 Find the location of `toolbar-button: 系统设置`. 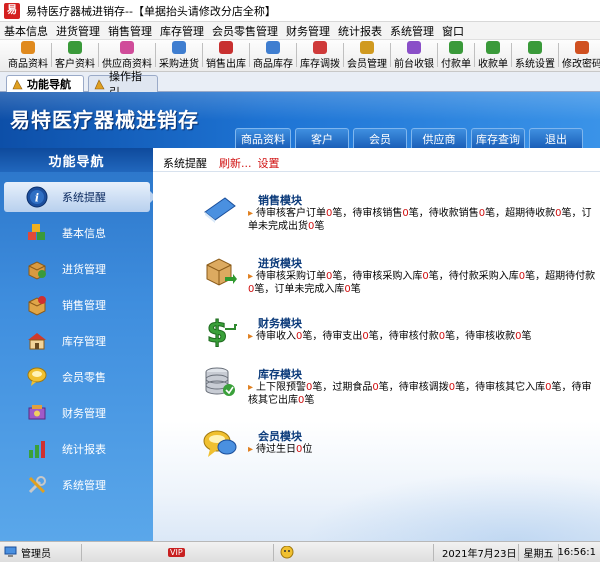

toolbar-button: 系统设置 is located at coordinates (535, 55).